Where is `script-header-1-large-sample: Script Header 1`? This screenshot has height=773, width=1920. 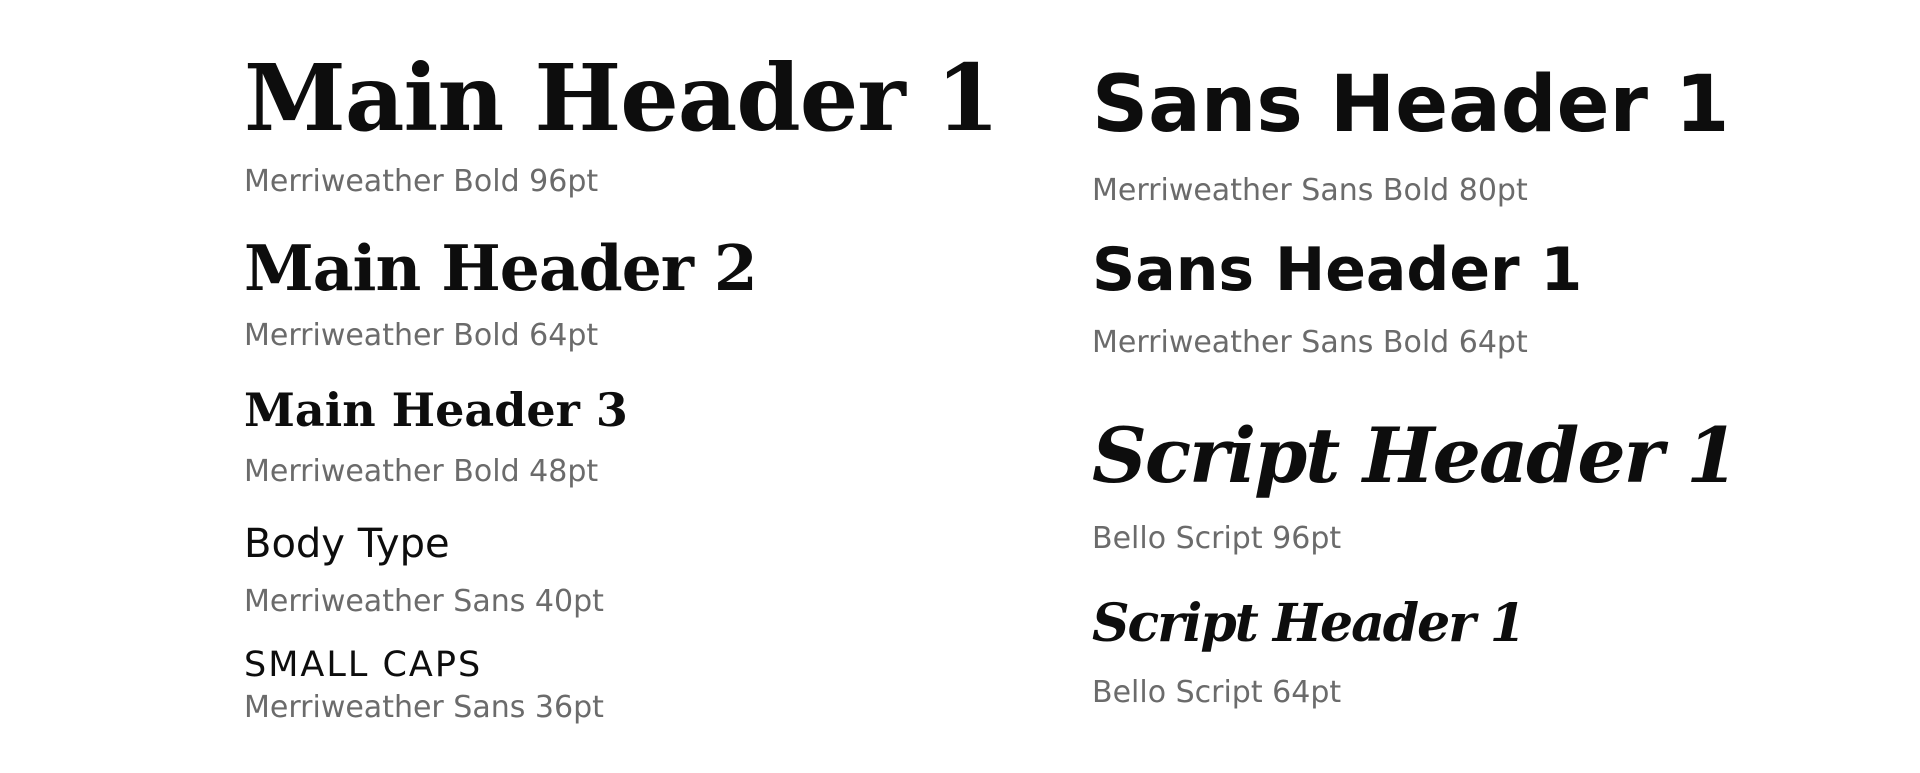
script-header-1-large-sample: Script Header 1 is located at coordinates (1415, 455).